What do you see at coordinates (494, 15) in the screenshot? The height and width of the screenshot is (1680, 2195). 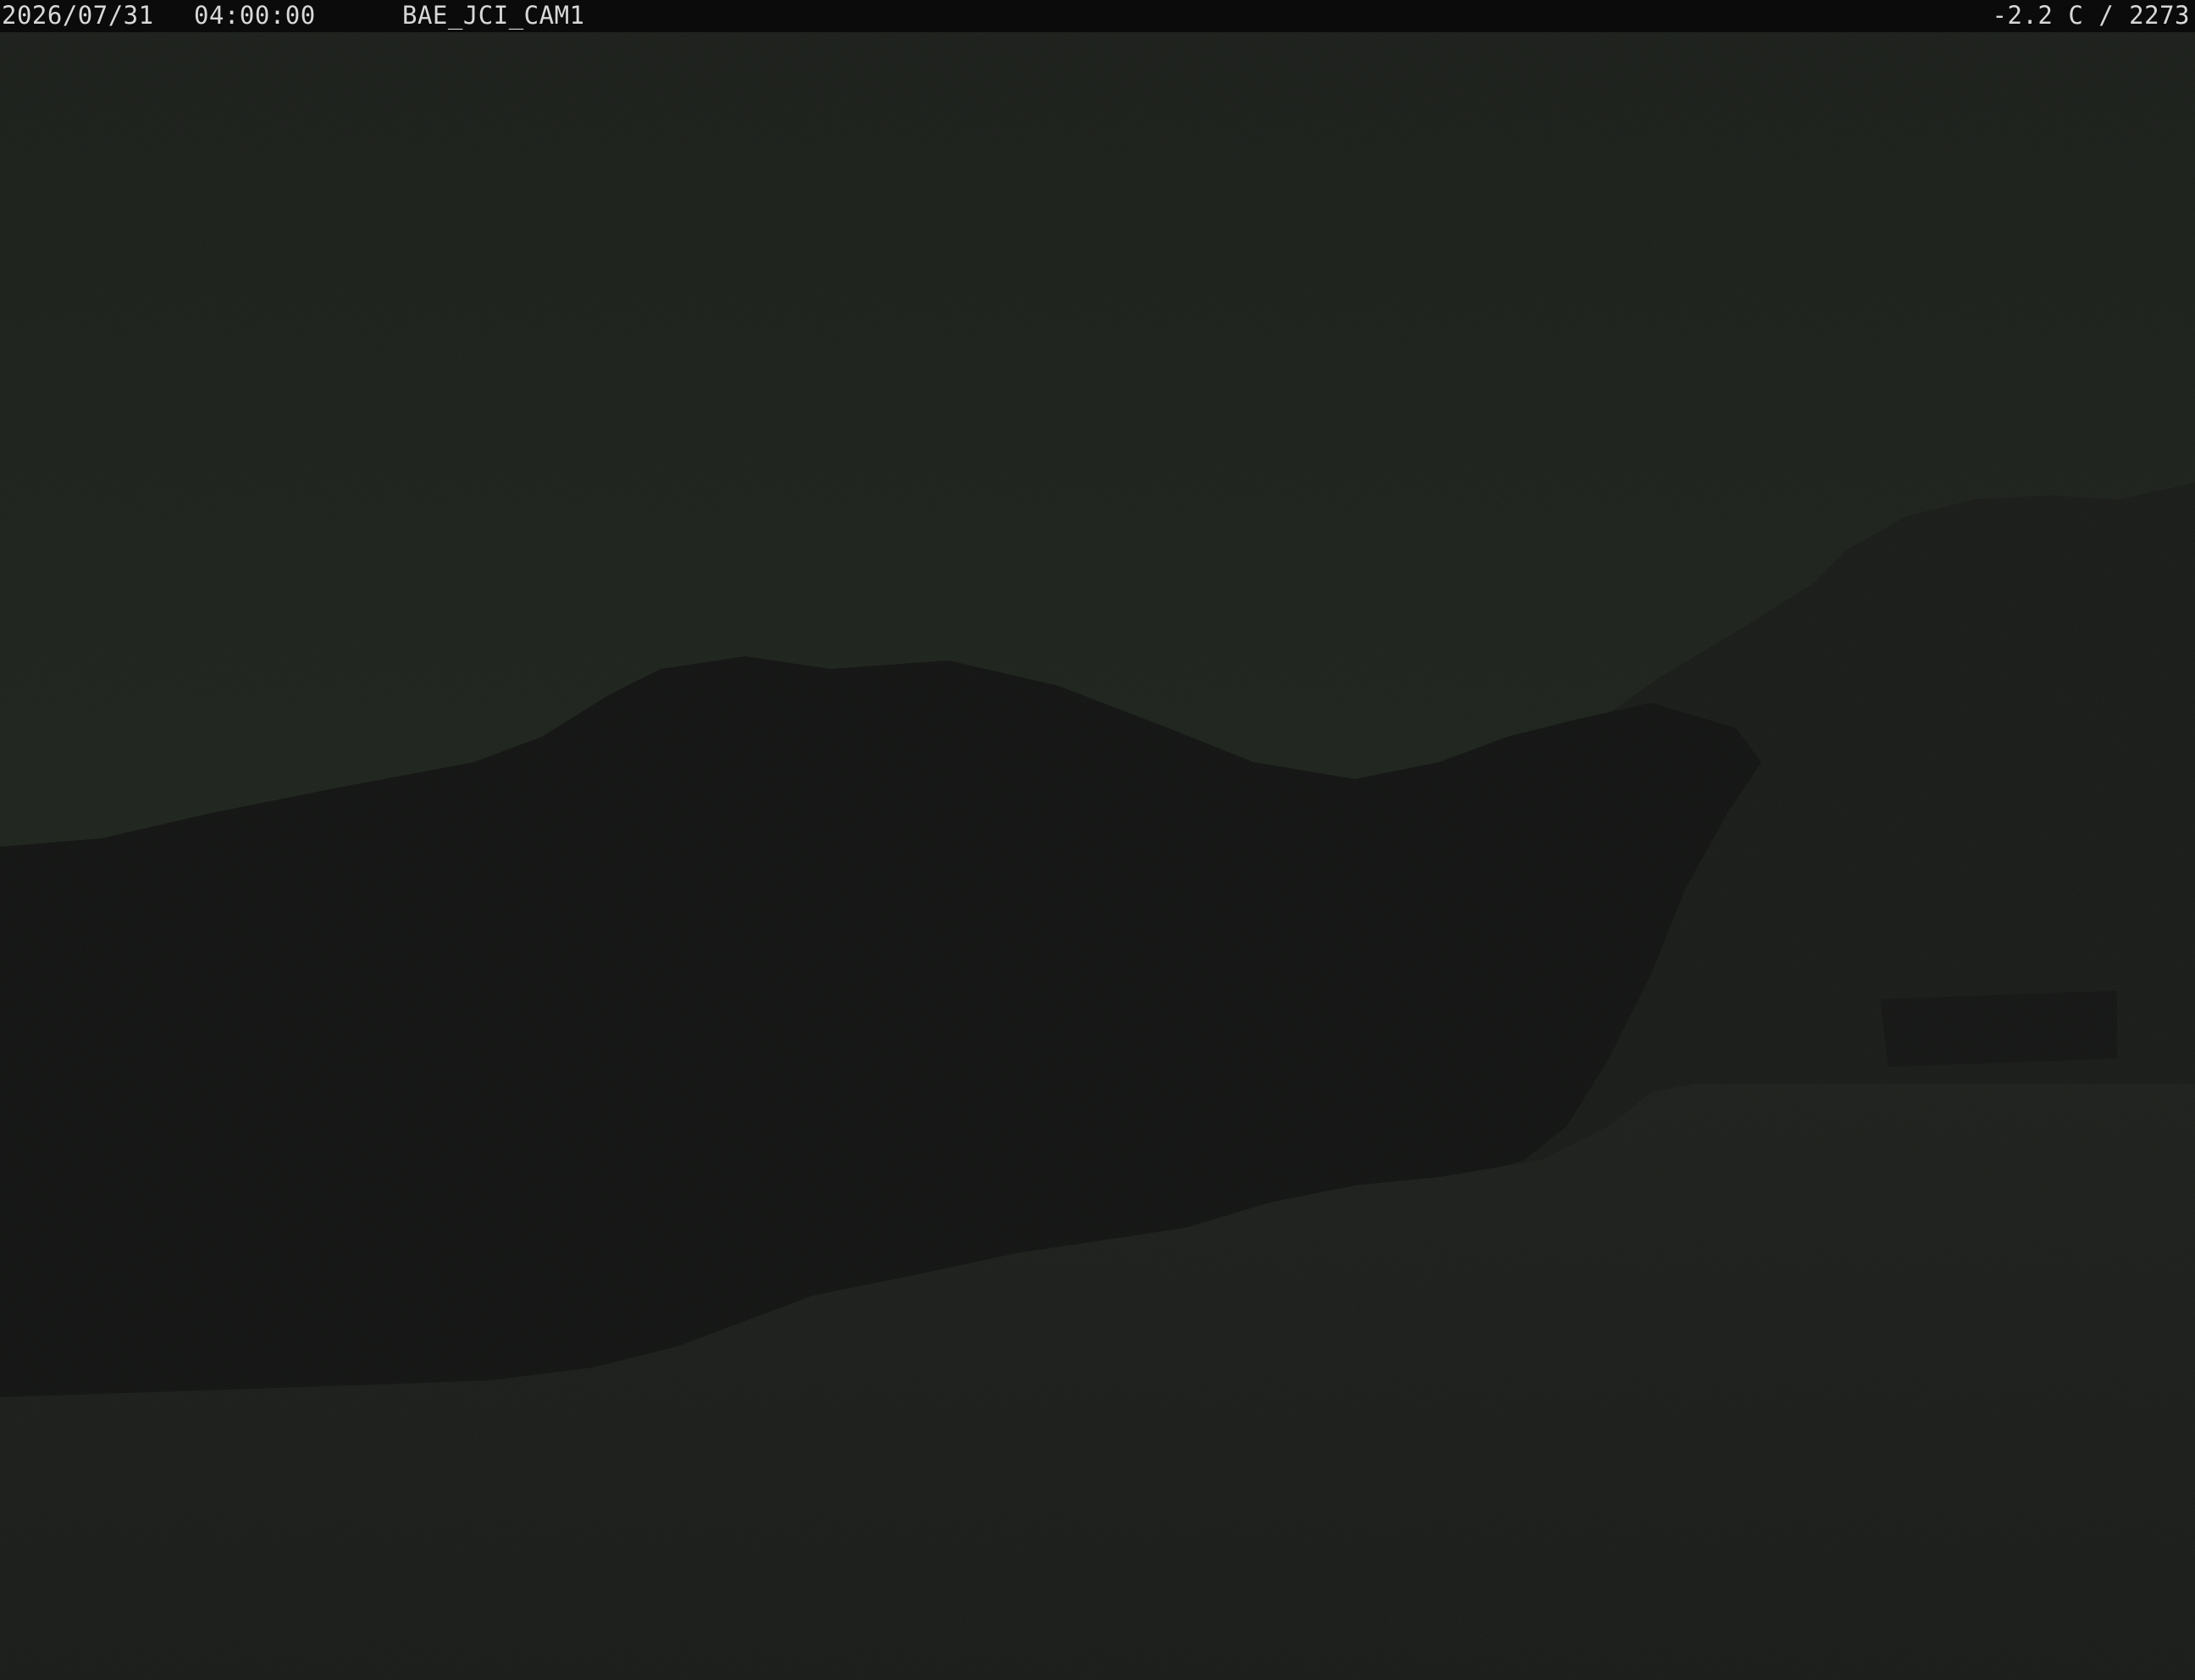 I see `overlay-camera-id: BAE_JCI_CAM1` at bounding box center [494, 15].